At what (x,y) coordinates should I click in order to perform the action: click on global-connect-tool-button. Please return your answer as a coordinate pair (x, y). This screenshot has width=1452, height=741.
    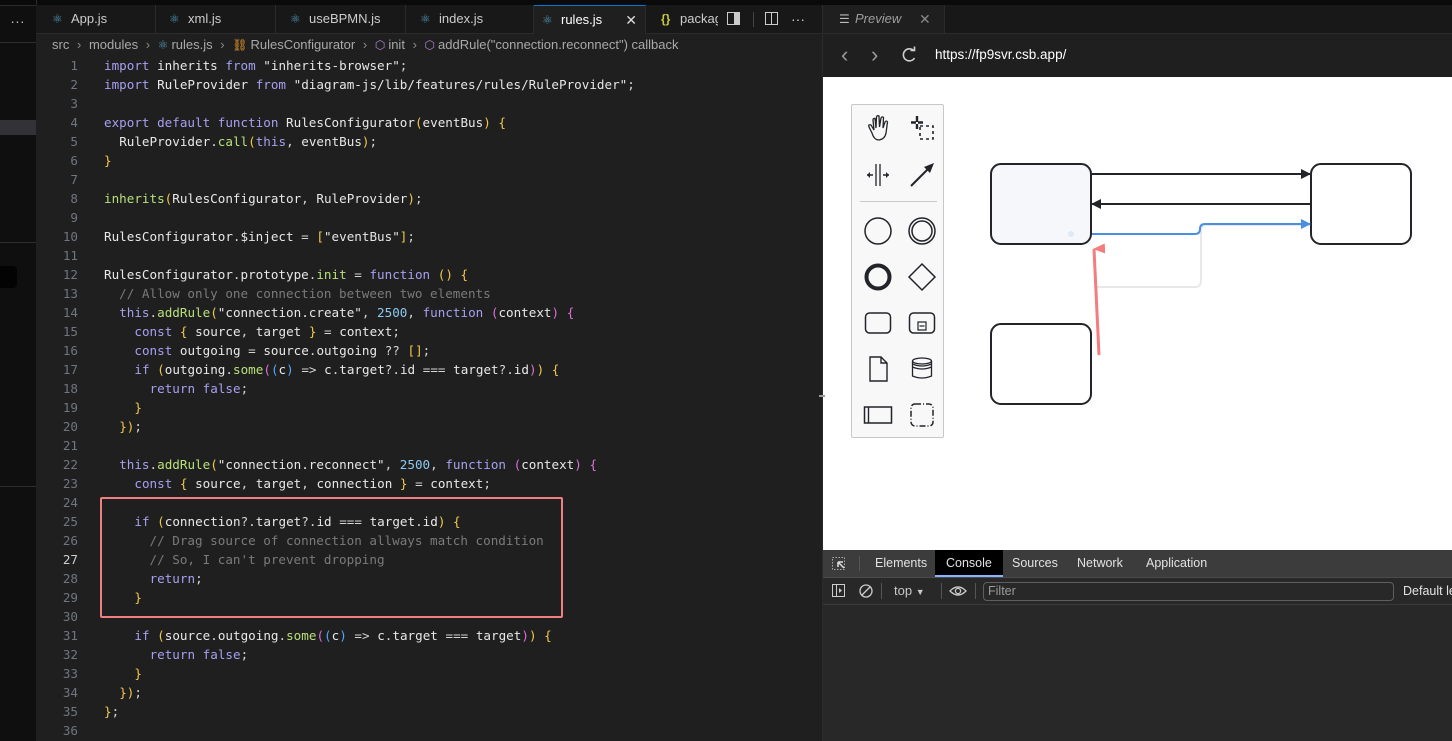
    Looking at the image, I should click on (922, 175).